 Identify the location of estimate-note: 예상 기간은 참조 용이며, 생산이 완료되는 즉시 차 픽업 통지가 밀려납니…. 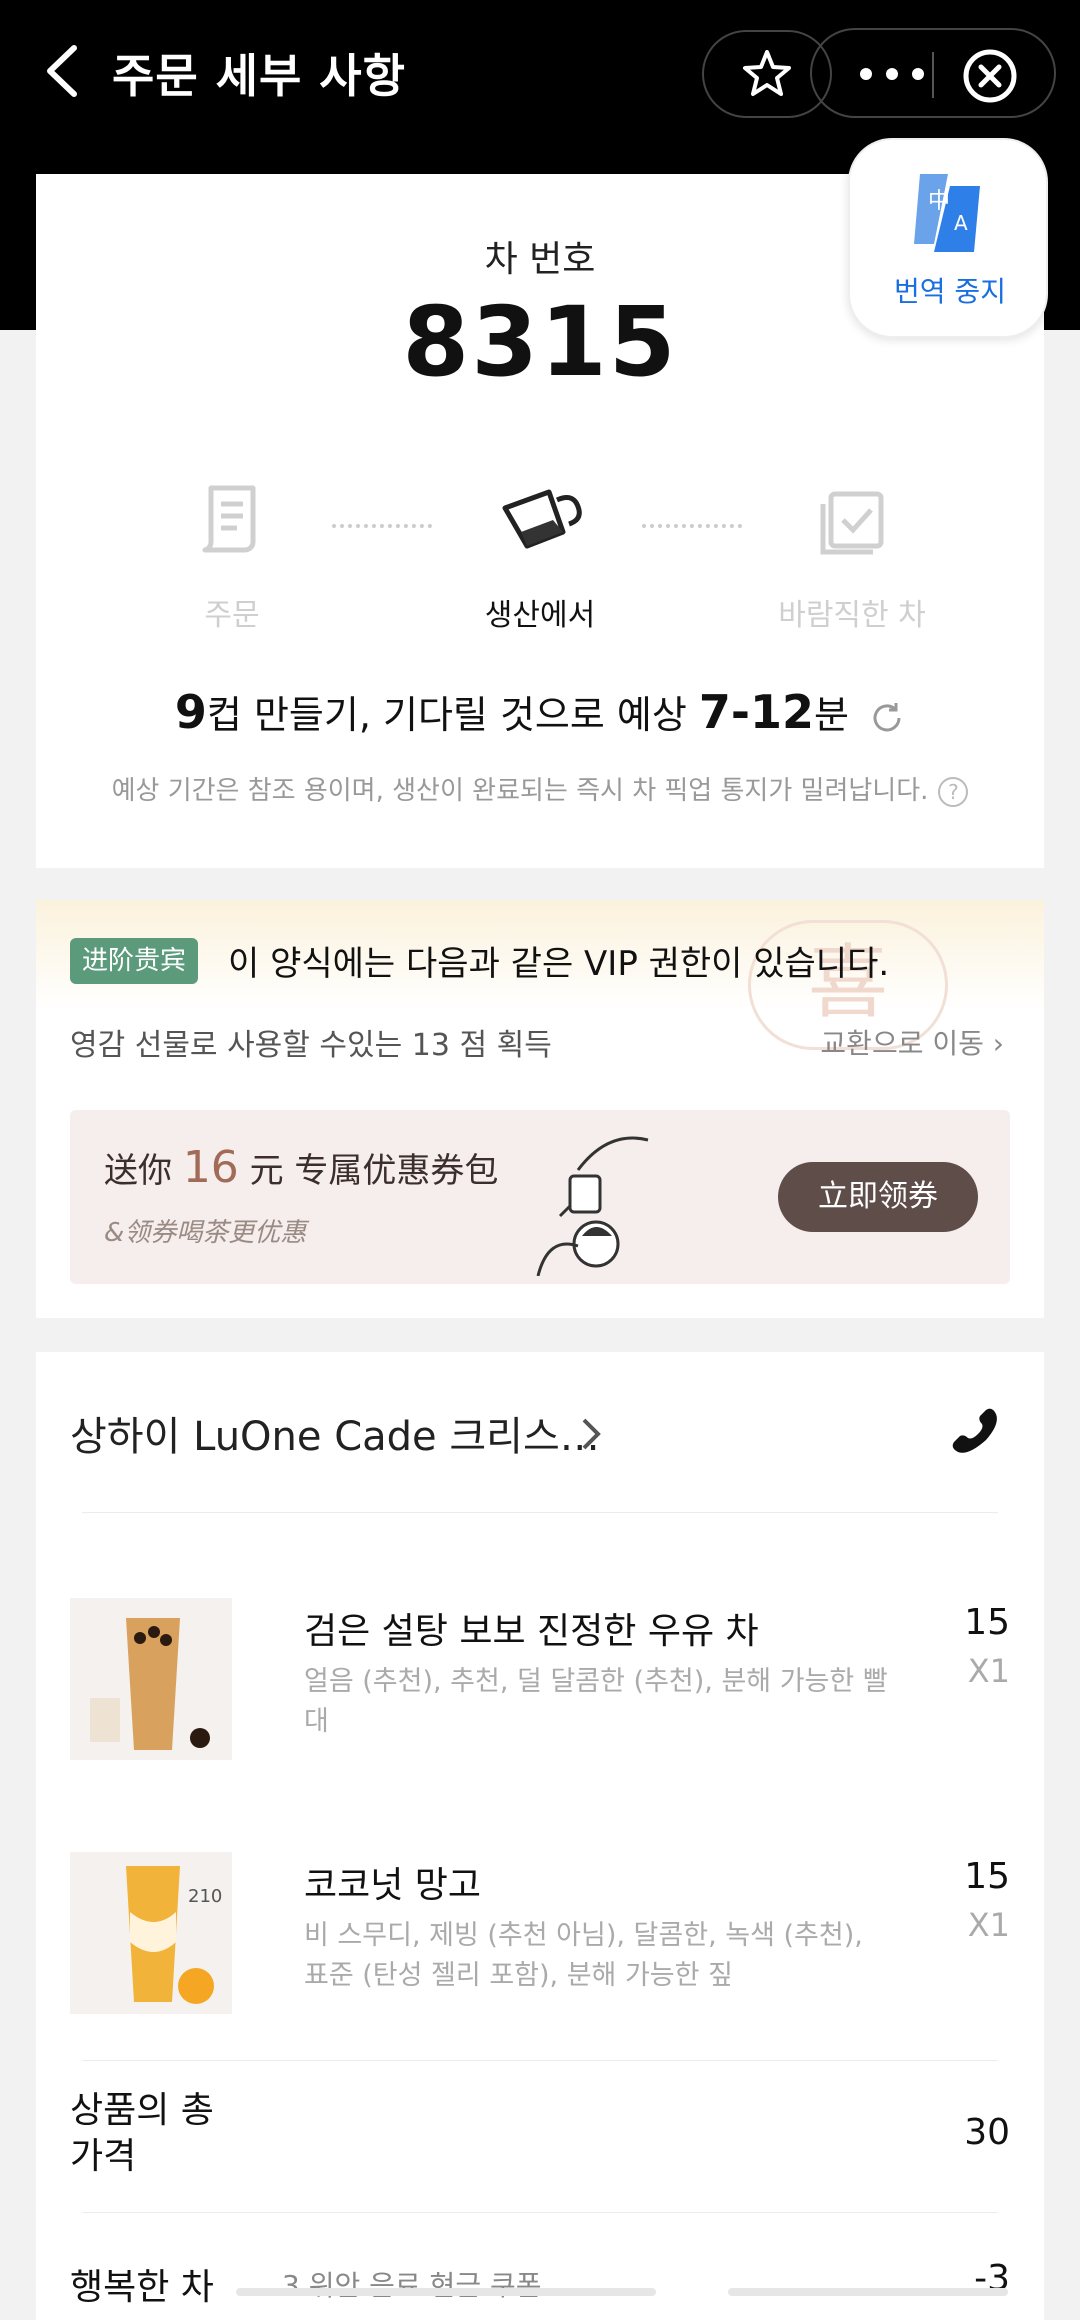
(540, 788).